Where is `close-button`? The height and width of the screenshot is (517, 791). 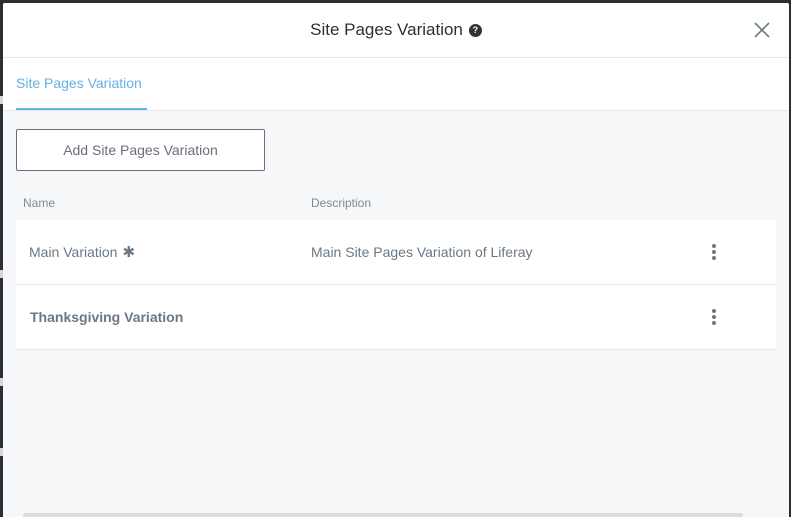
close-button is located at coordinates (762, 30).